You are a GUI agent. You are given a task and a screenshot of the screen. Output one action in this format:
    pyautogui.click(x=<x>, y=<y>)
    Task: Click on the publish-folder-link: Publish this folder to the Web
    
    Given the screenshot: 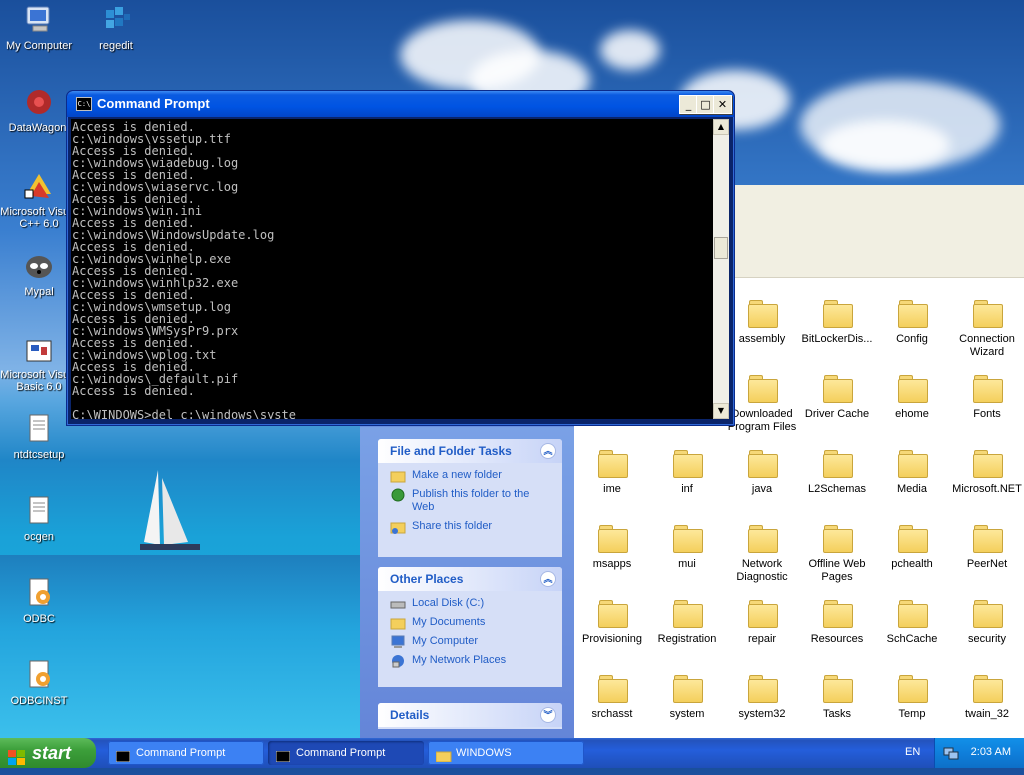 What is the action you would take?
    pyautogui.click(x=471, y=501)
    